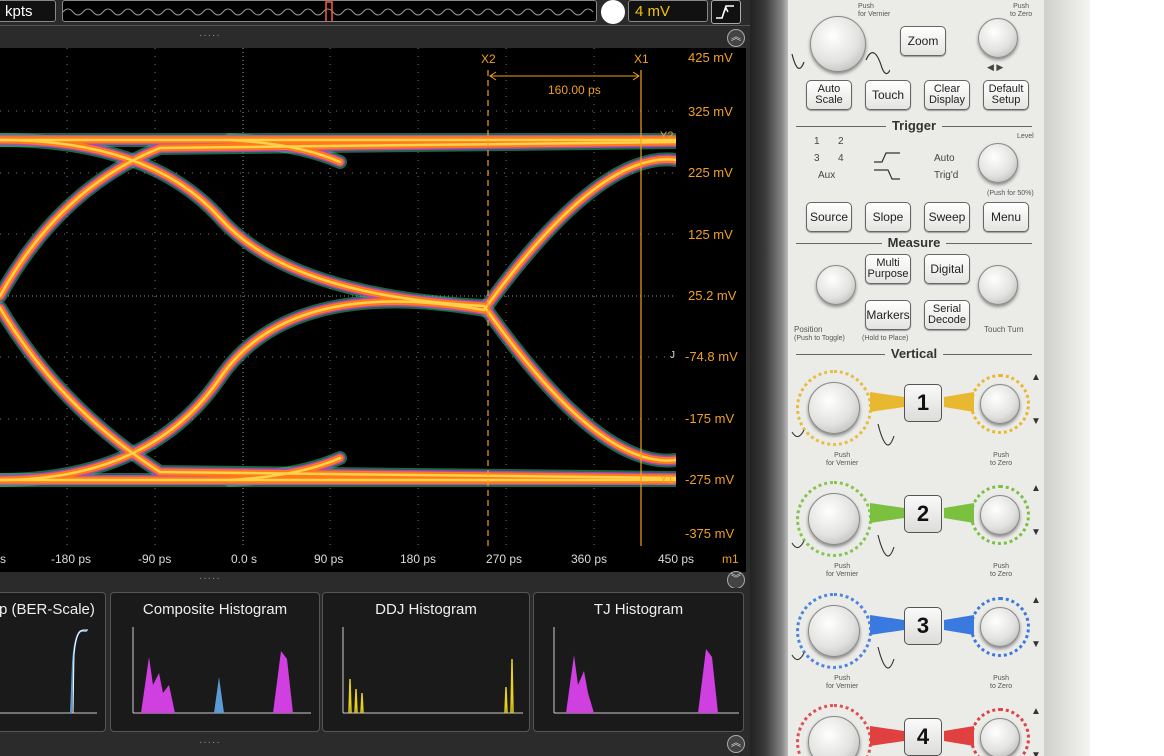 Image resolution: width=1164 pixels, height=756 pixels. What do you see at coordinates (710, 111) in the screenshot?
I see `y-tick-label: 325 mV` at bounding box center [710, 111].